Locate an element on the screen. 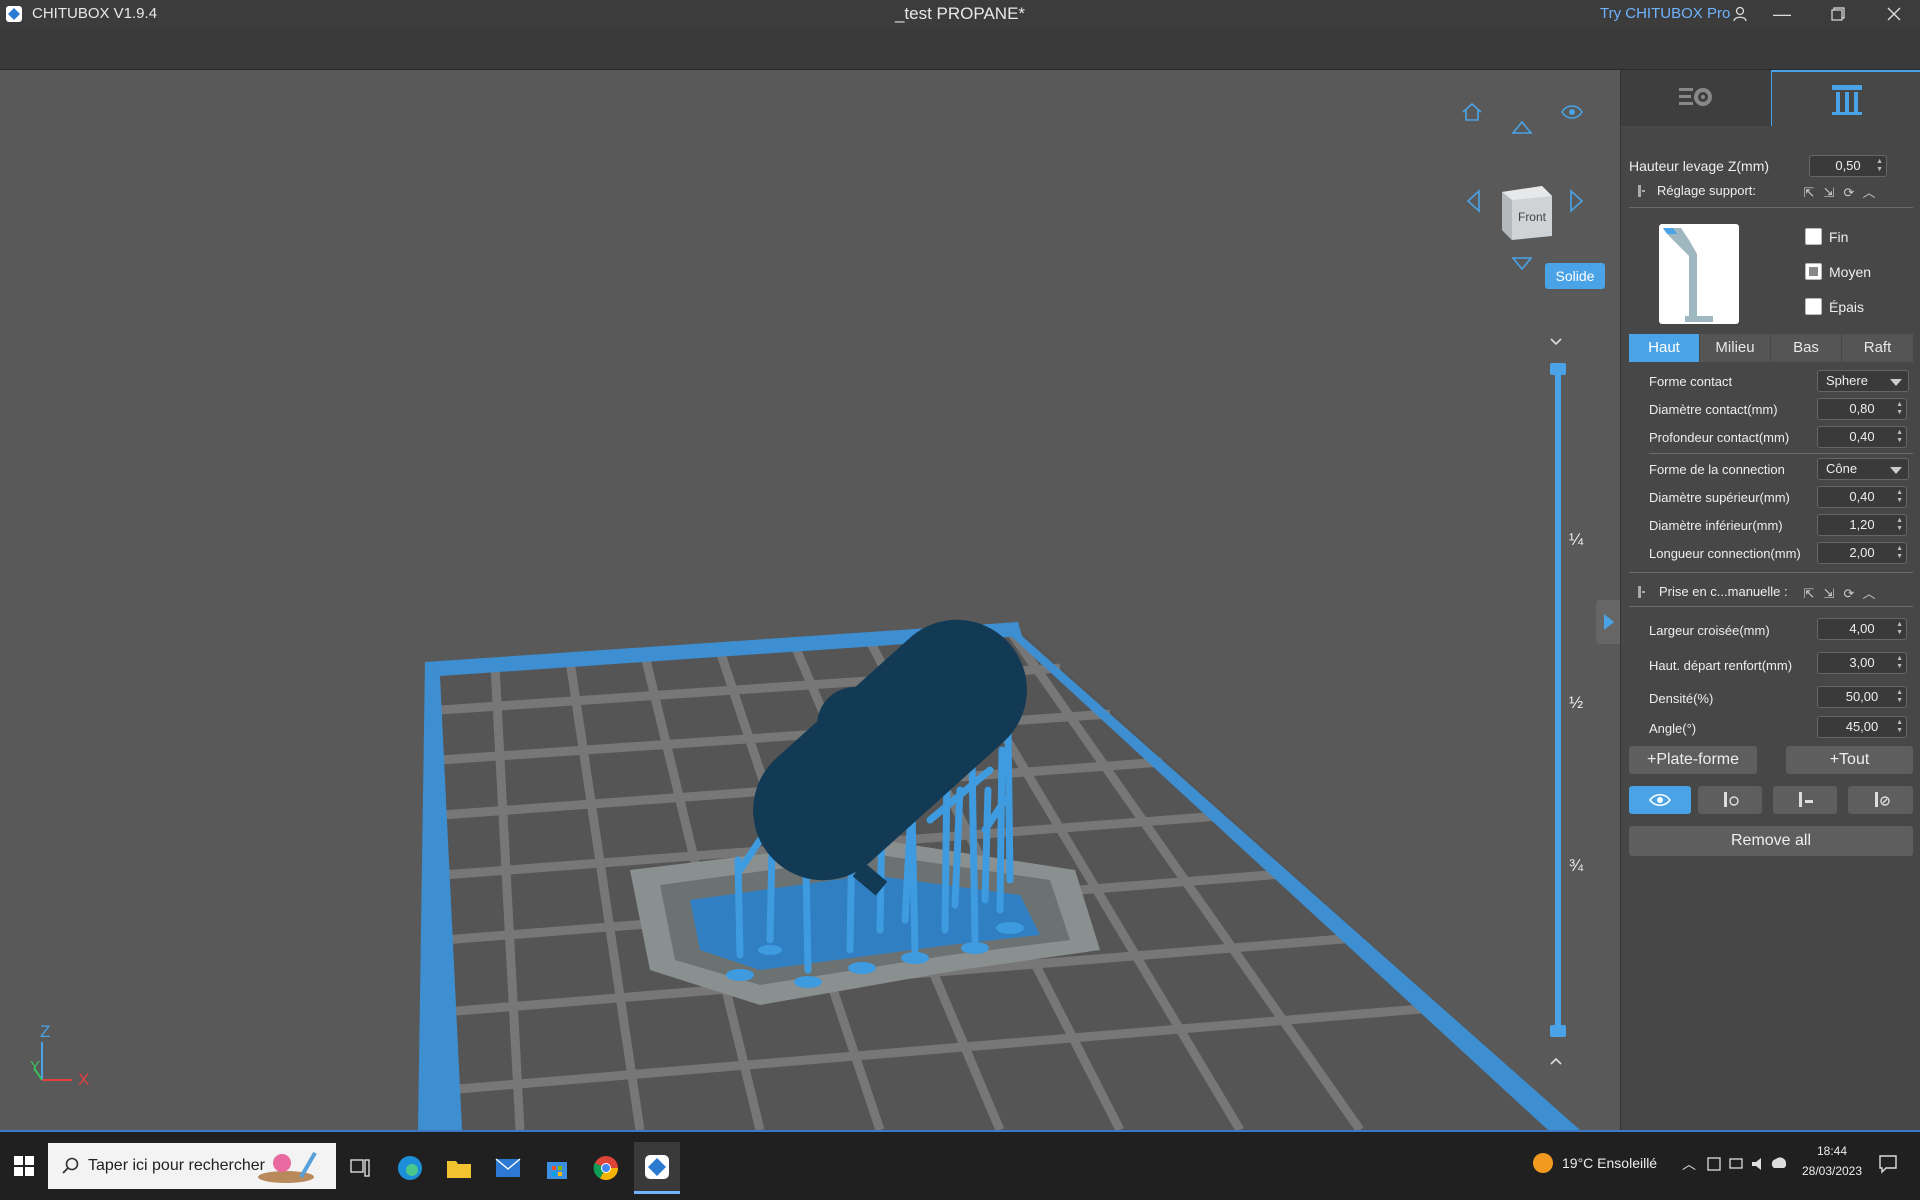  axis-gizmo: Z Y X is located at coordinates (65, 1055).